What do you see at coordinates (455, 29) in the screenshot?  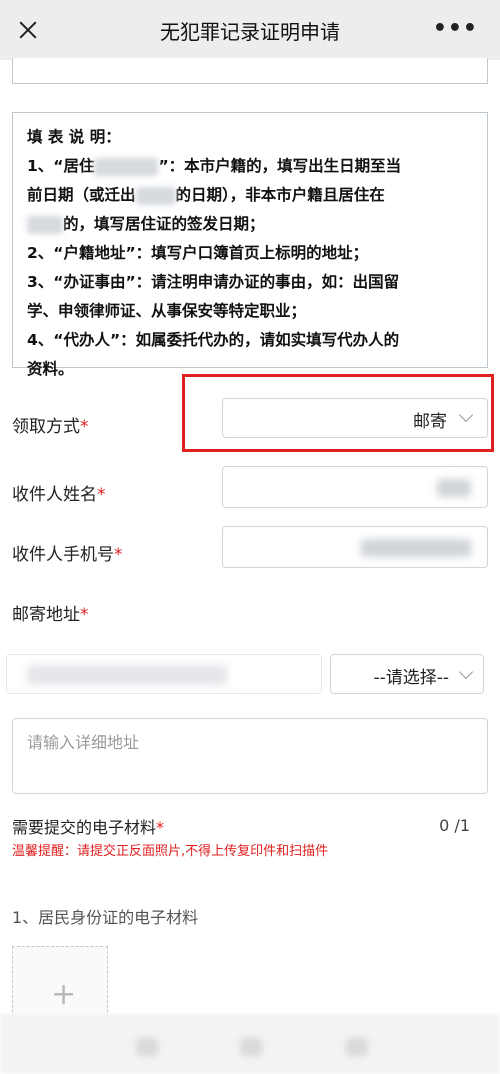 I see `more-options-icon: •••` at bounding box center [455, 29].